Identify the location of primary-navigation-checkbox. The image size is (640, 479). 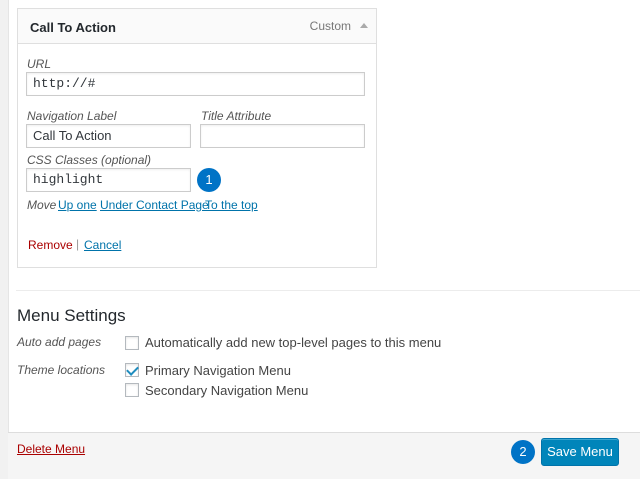
(132, 370).